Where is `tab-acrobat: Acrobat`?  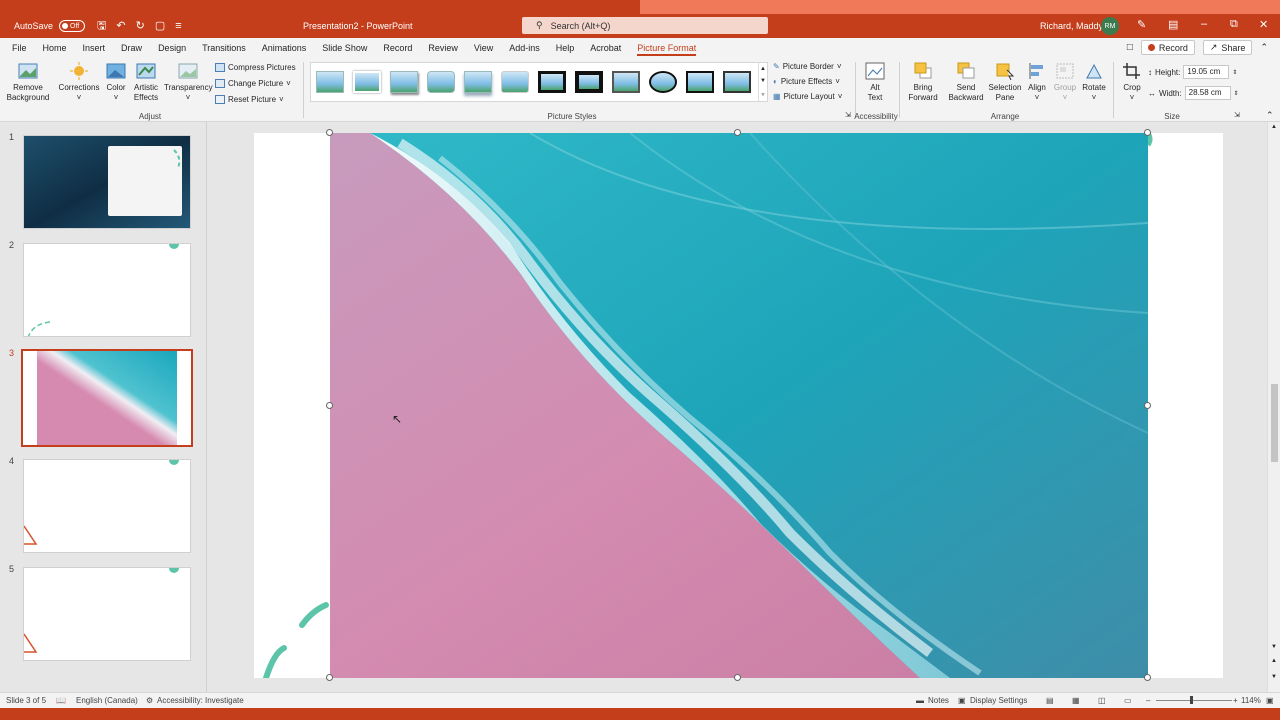 tab-acrobat: Acrobat is located at coordinates (605, 48).